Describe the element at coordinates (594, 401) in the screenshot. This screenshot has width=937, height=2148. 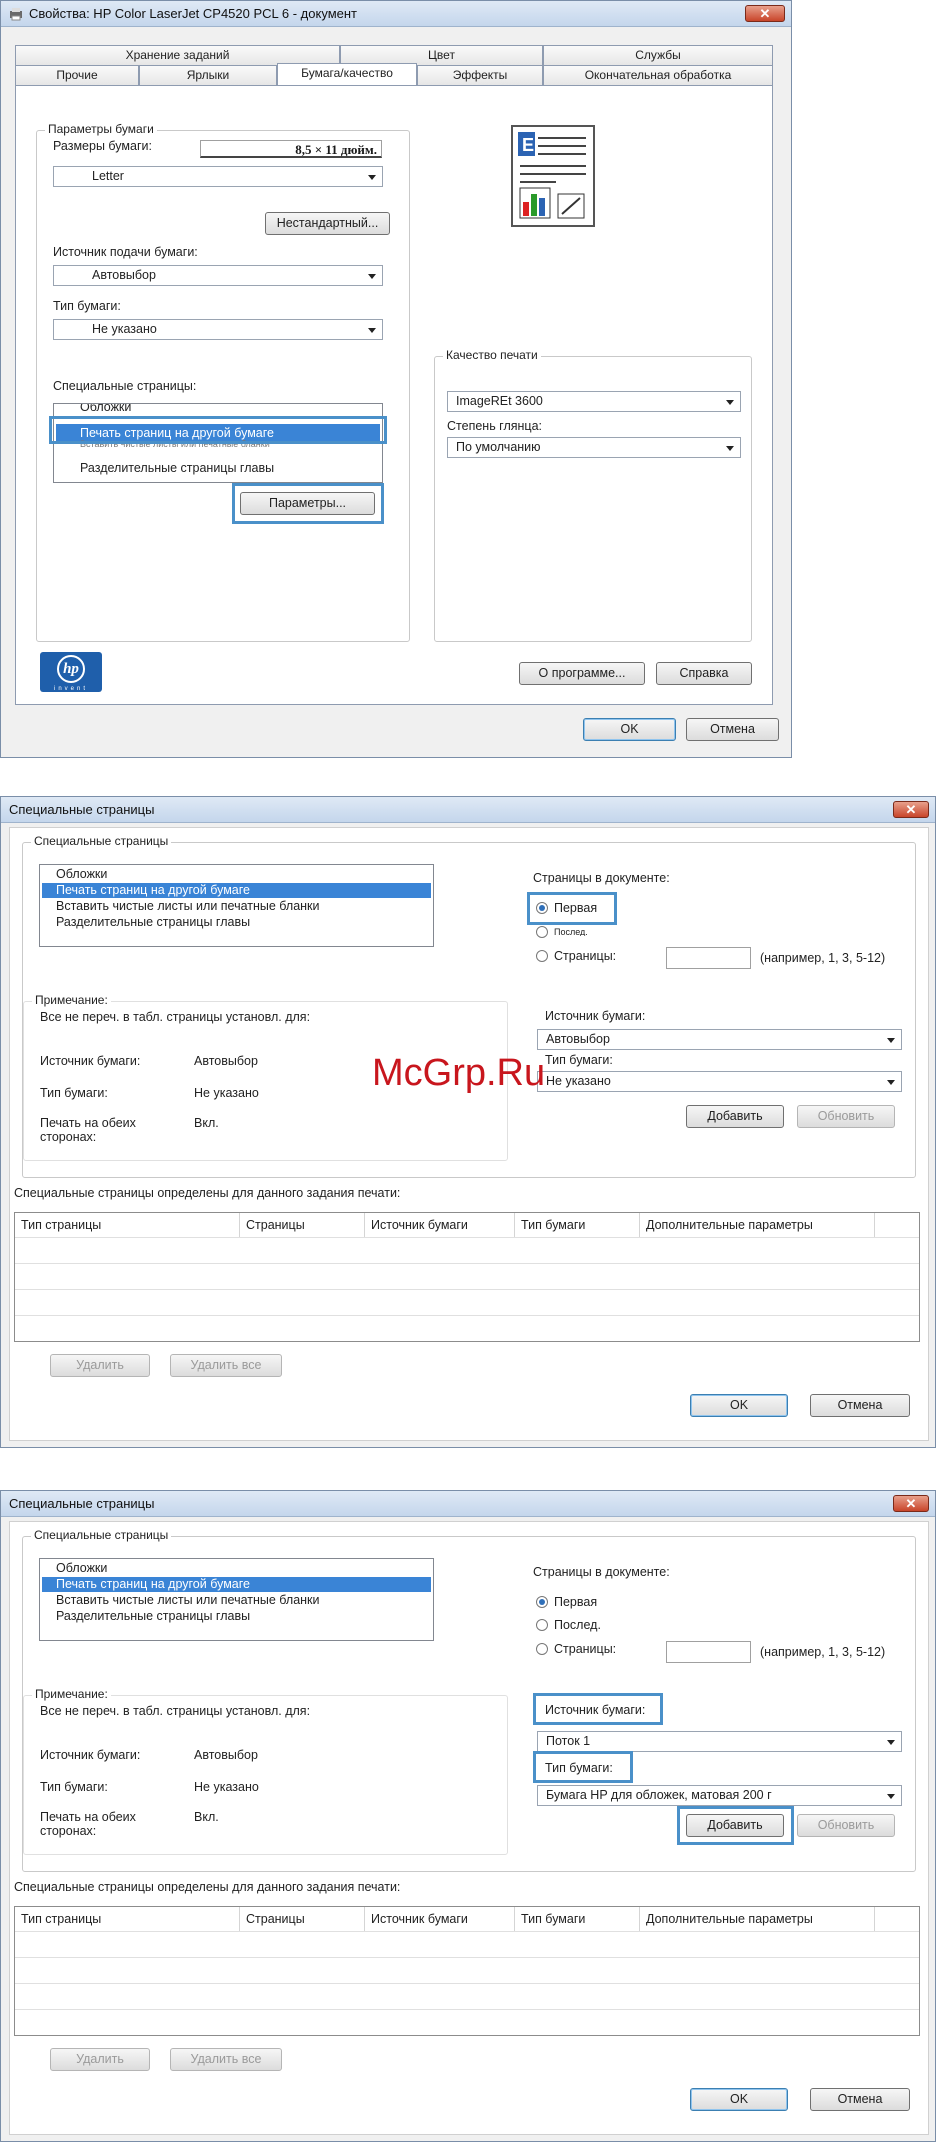
I see `print-quality-dropdown: ImageREt 3600` at that location.